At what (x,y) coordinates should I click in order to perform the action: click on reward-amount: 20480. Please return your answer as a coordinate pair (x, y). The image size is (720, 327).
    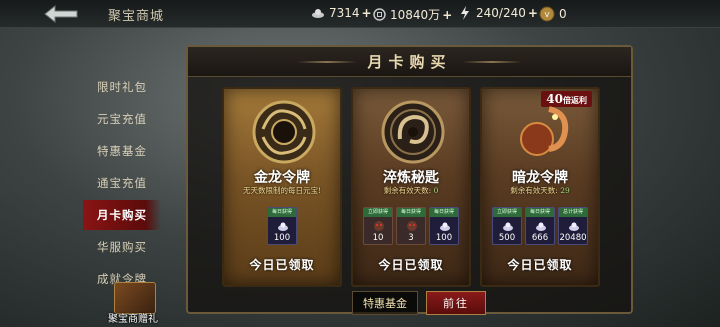
    Looking at the image, I should click on (573, 238).